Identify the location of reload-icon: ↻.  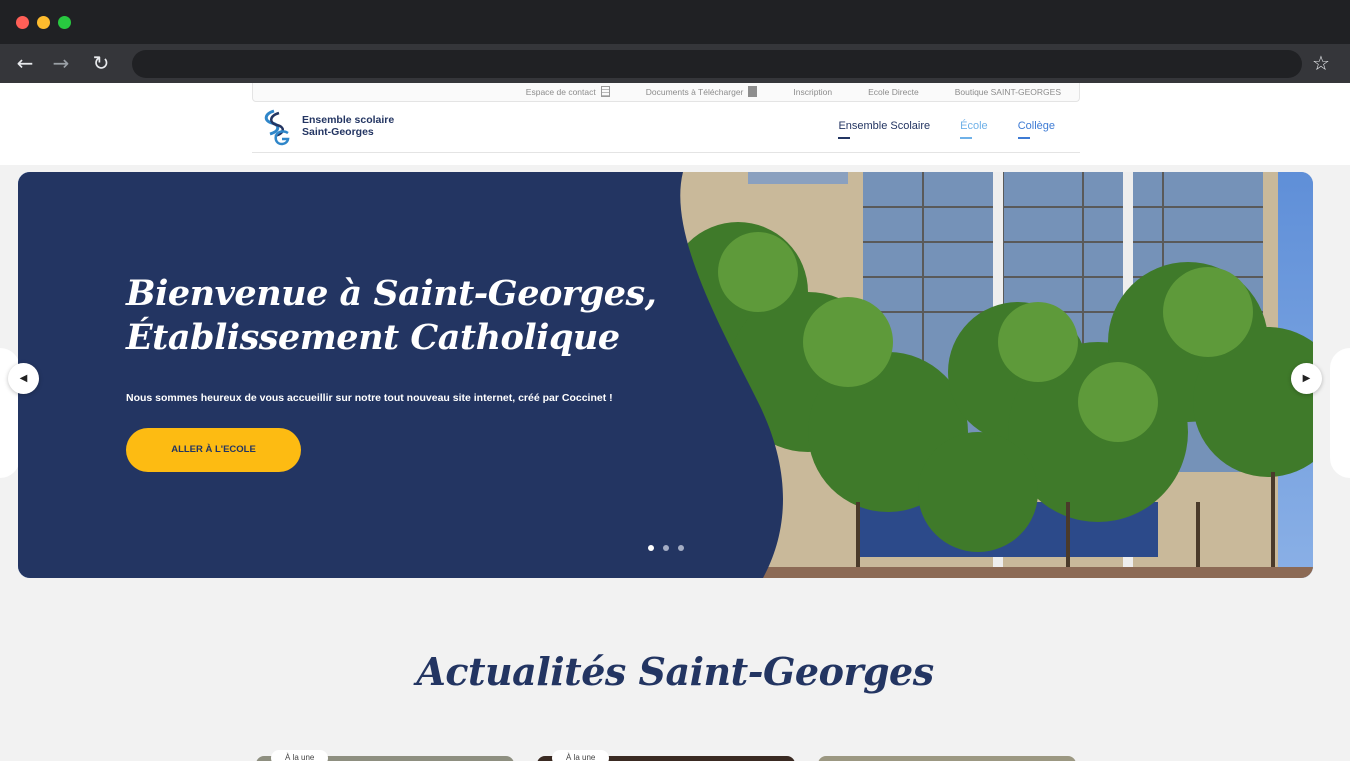
(101, 63).